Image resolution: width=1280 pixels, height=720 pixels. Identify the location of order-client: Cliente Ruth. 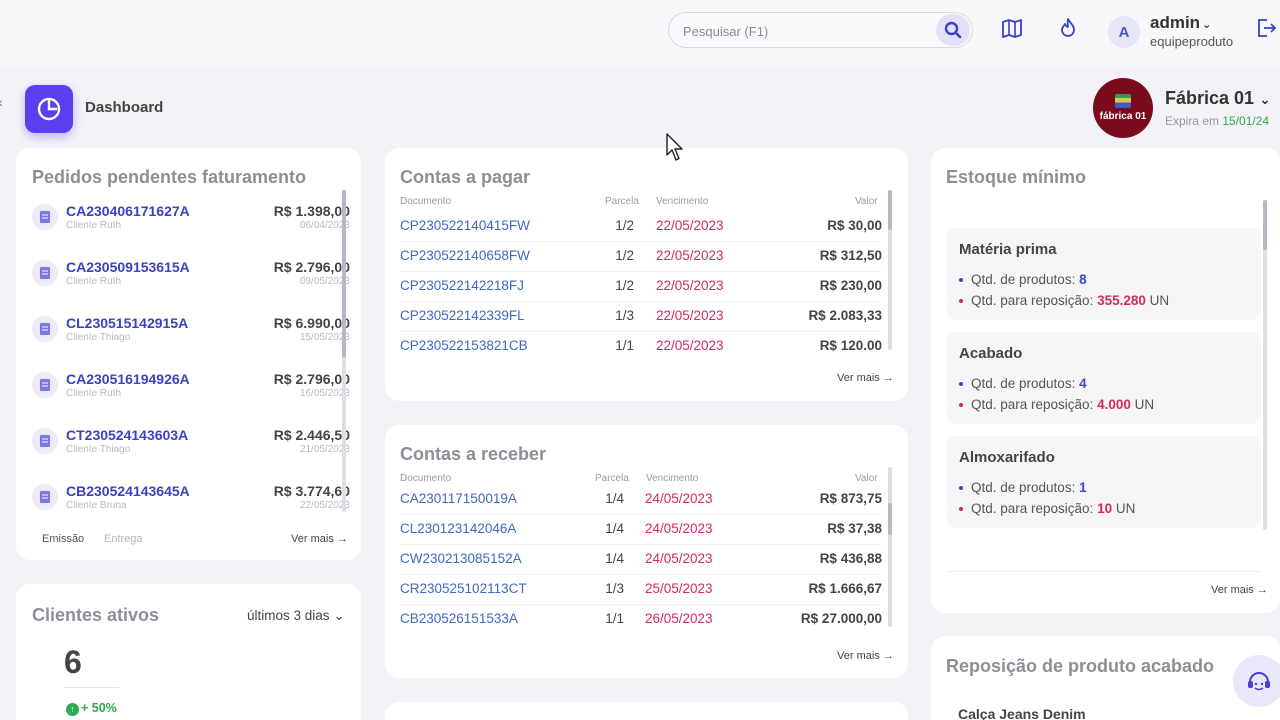
(94, 225).